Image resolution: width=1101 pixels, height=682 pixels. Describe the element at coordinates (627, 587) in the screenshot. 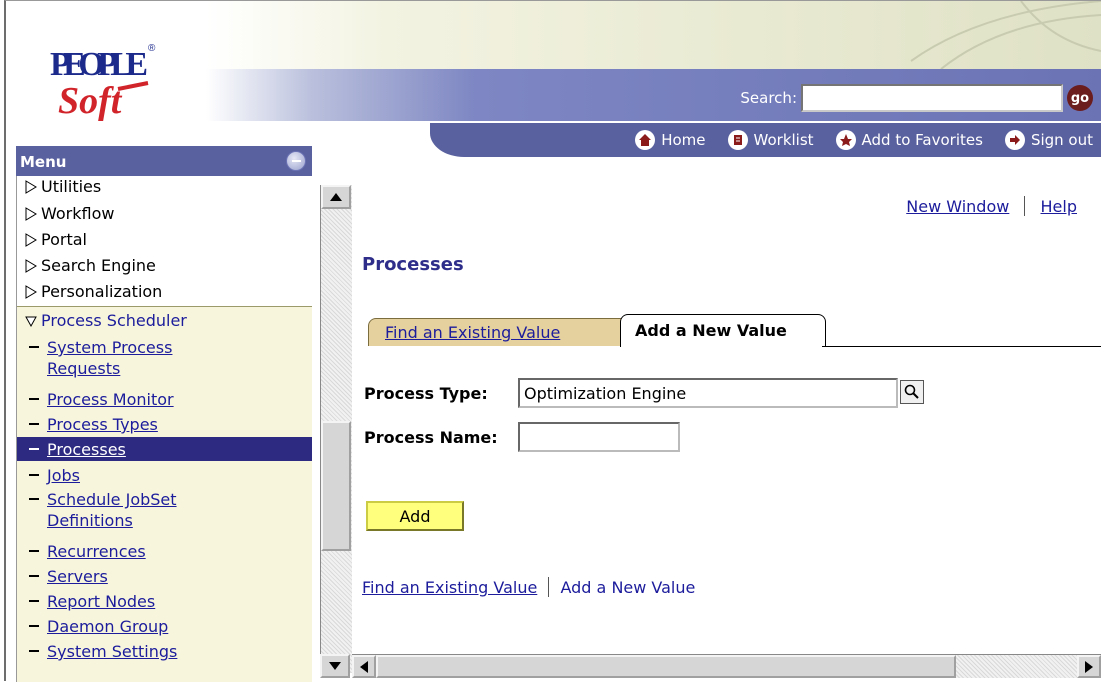

I see `add-new-value-link: Add a New Value` at that location.